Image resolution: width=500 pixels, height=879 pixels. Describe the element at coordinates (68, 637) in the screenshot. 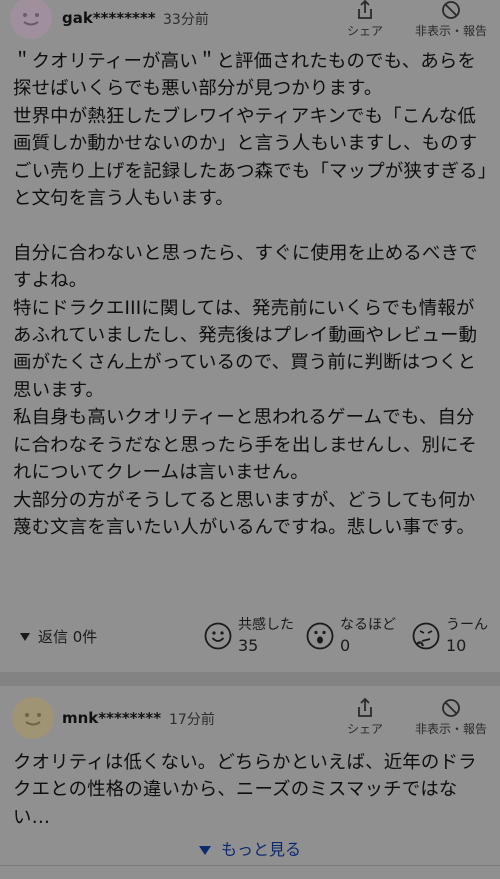

I see `reply-label: 返信 0件` at that location.